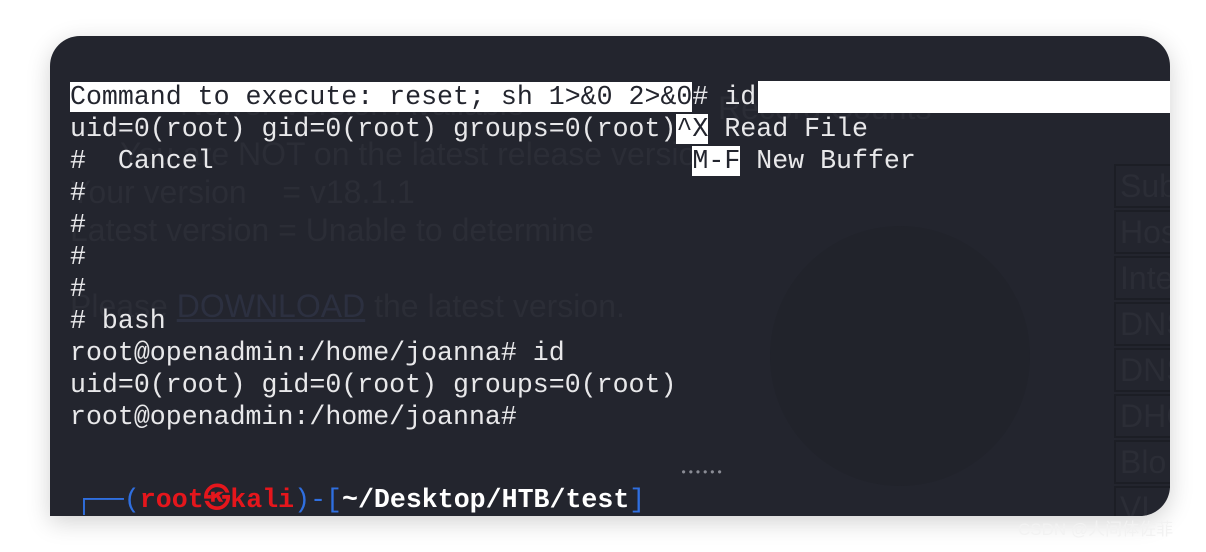 The image size is (1206, 552). Describe the element at coordinates (1142, 232) in the screenshot. I see `ghost-table-item: Hos` at that location.